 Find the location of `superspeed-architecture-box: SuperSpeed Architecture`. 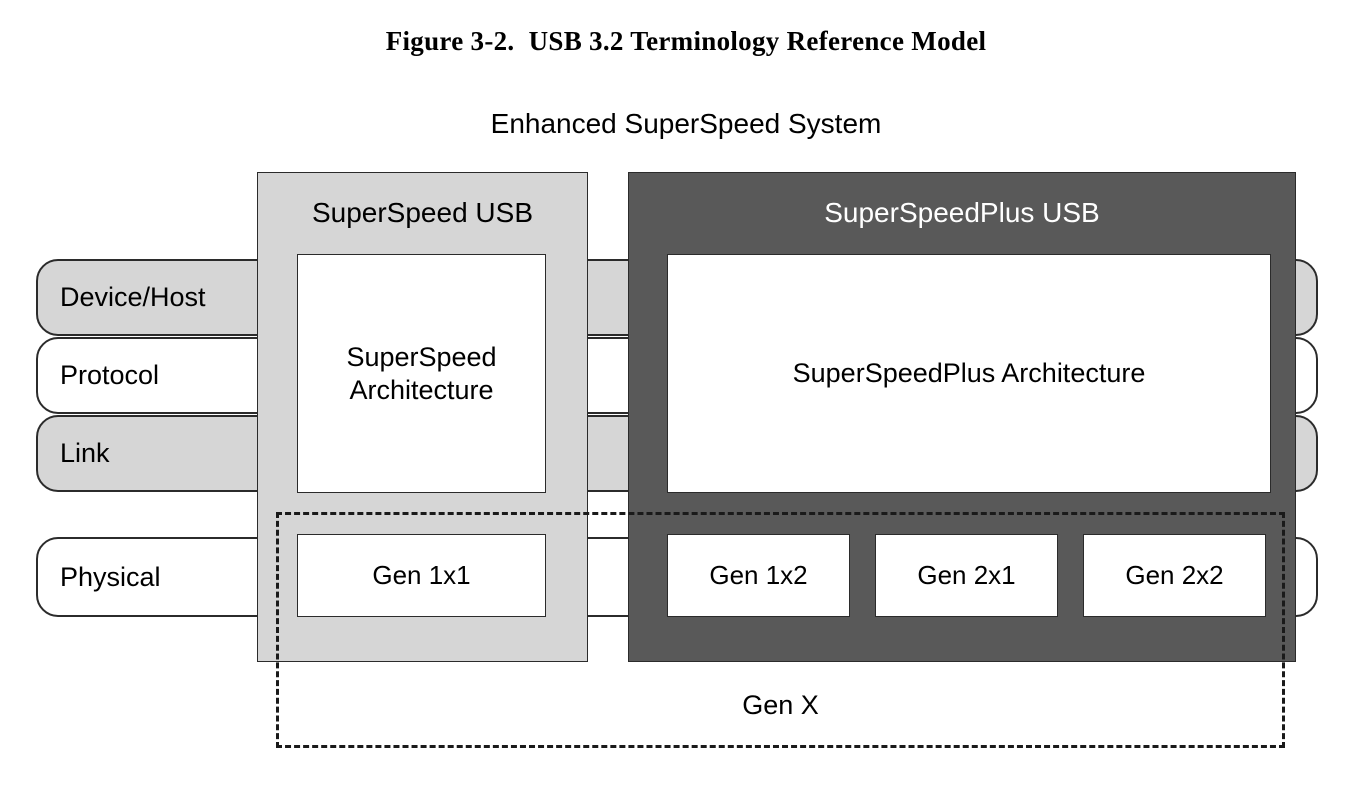

superspeed-architecture-box: SuperSpeed Architecture is located at coordinates (421, 373).